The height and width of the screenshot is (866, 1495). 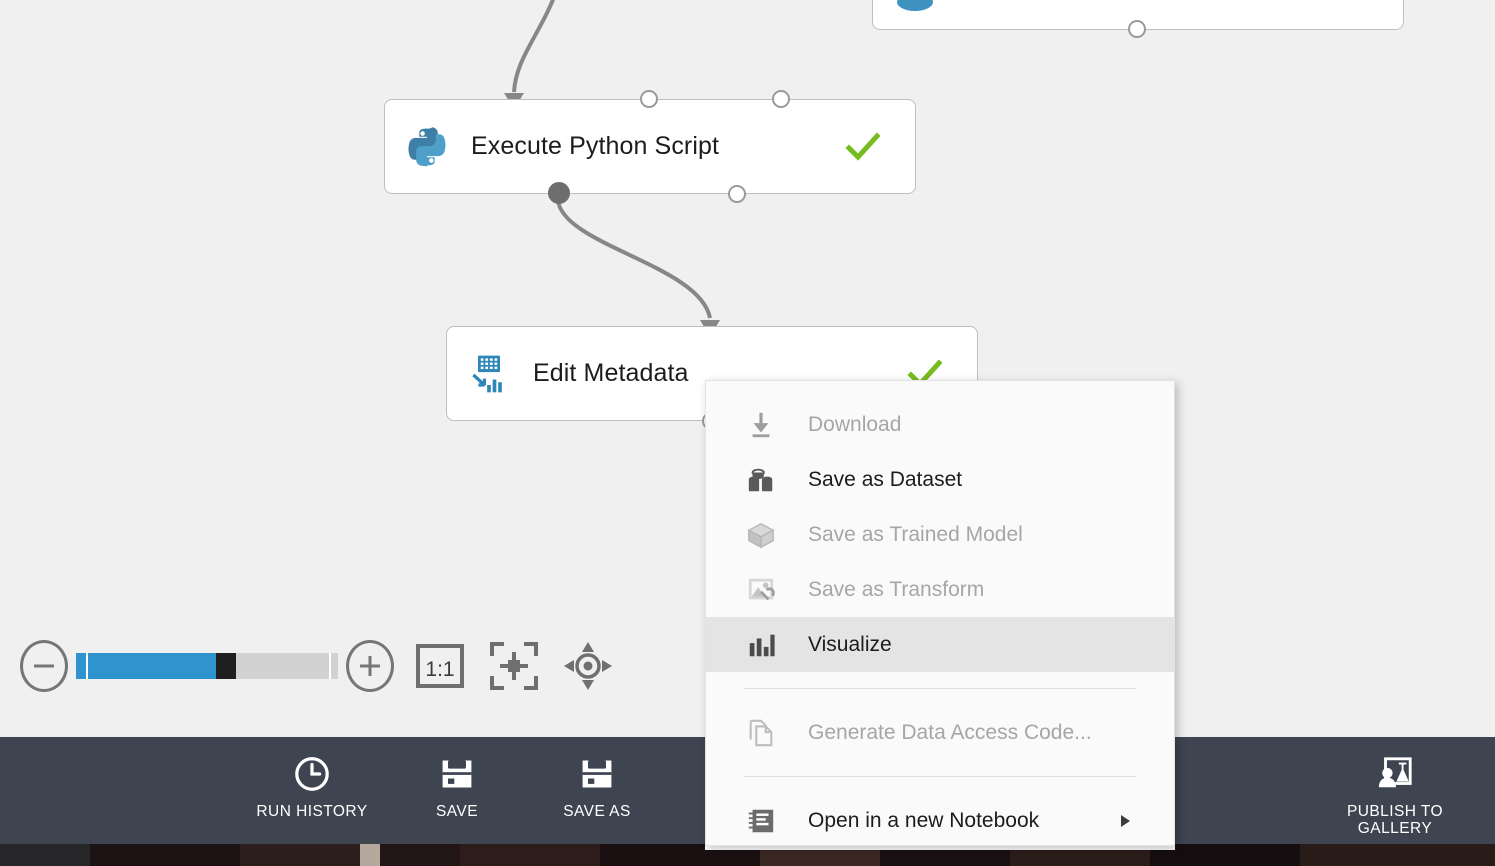 What do you see at coordinates (761, 535) in the screenshot?
I see `cube-icon` at bounding box center [761, 535].